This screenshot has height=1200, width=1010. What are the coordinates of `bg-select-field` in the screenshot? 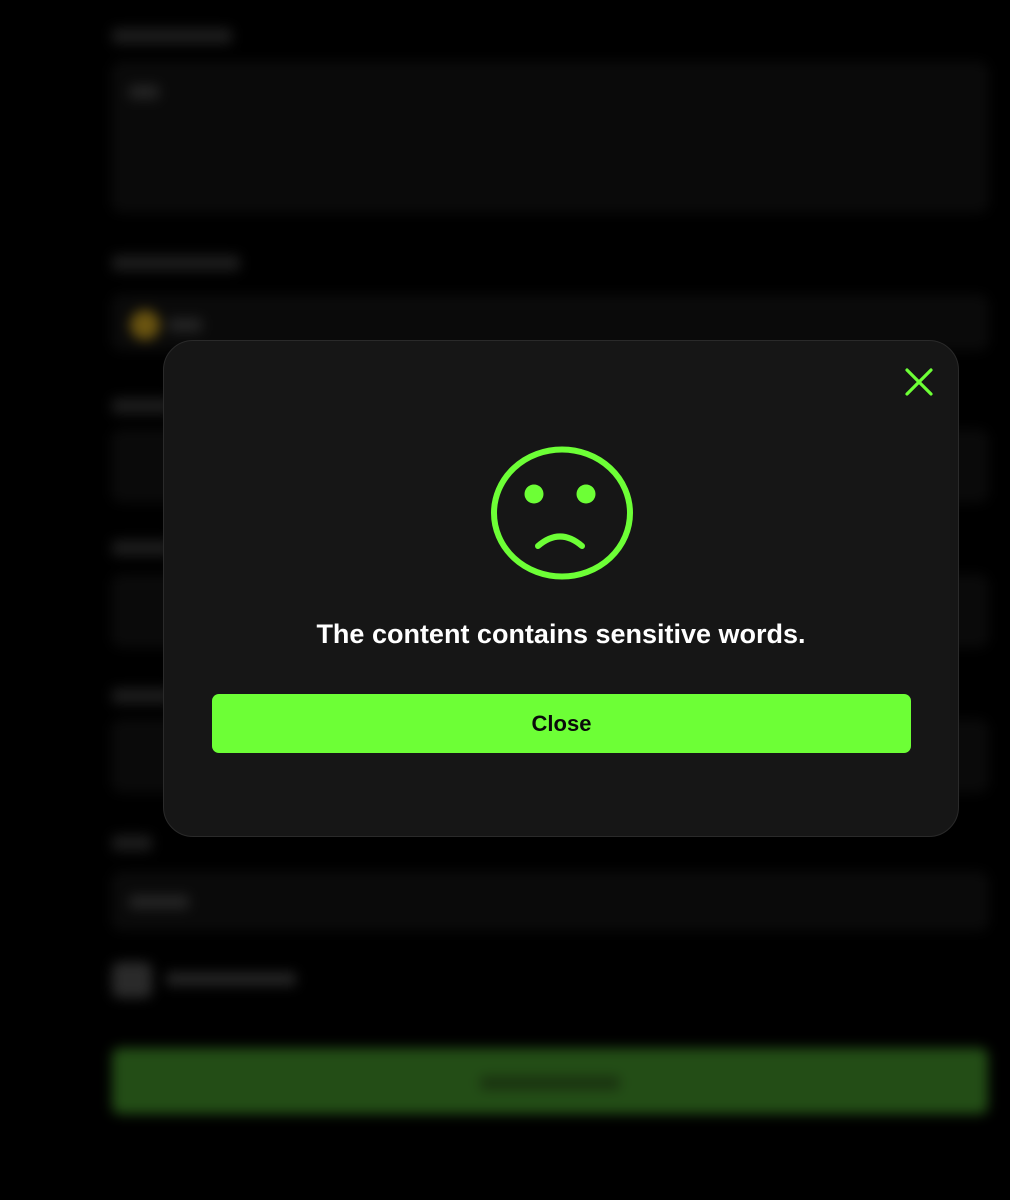 It's located at (550, 901).